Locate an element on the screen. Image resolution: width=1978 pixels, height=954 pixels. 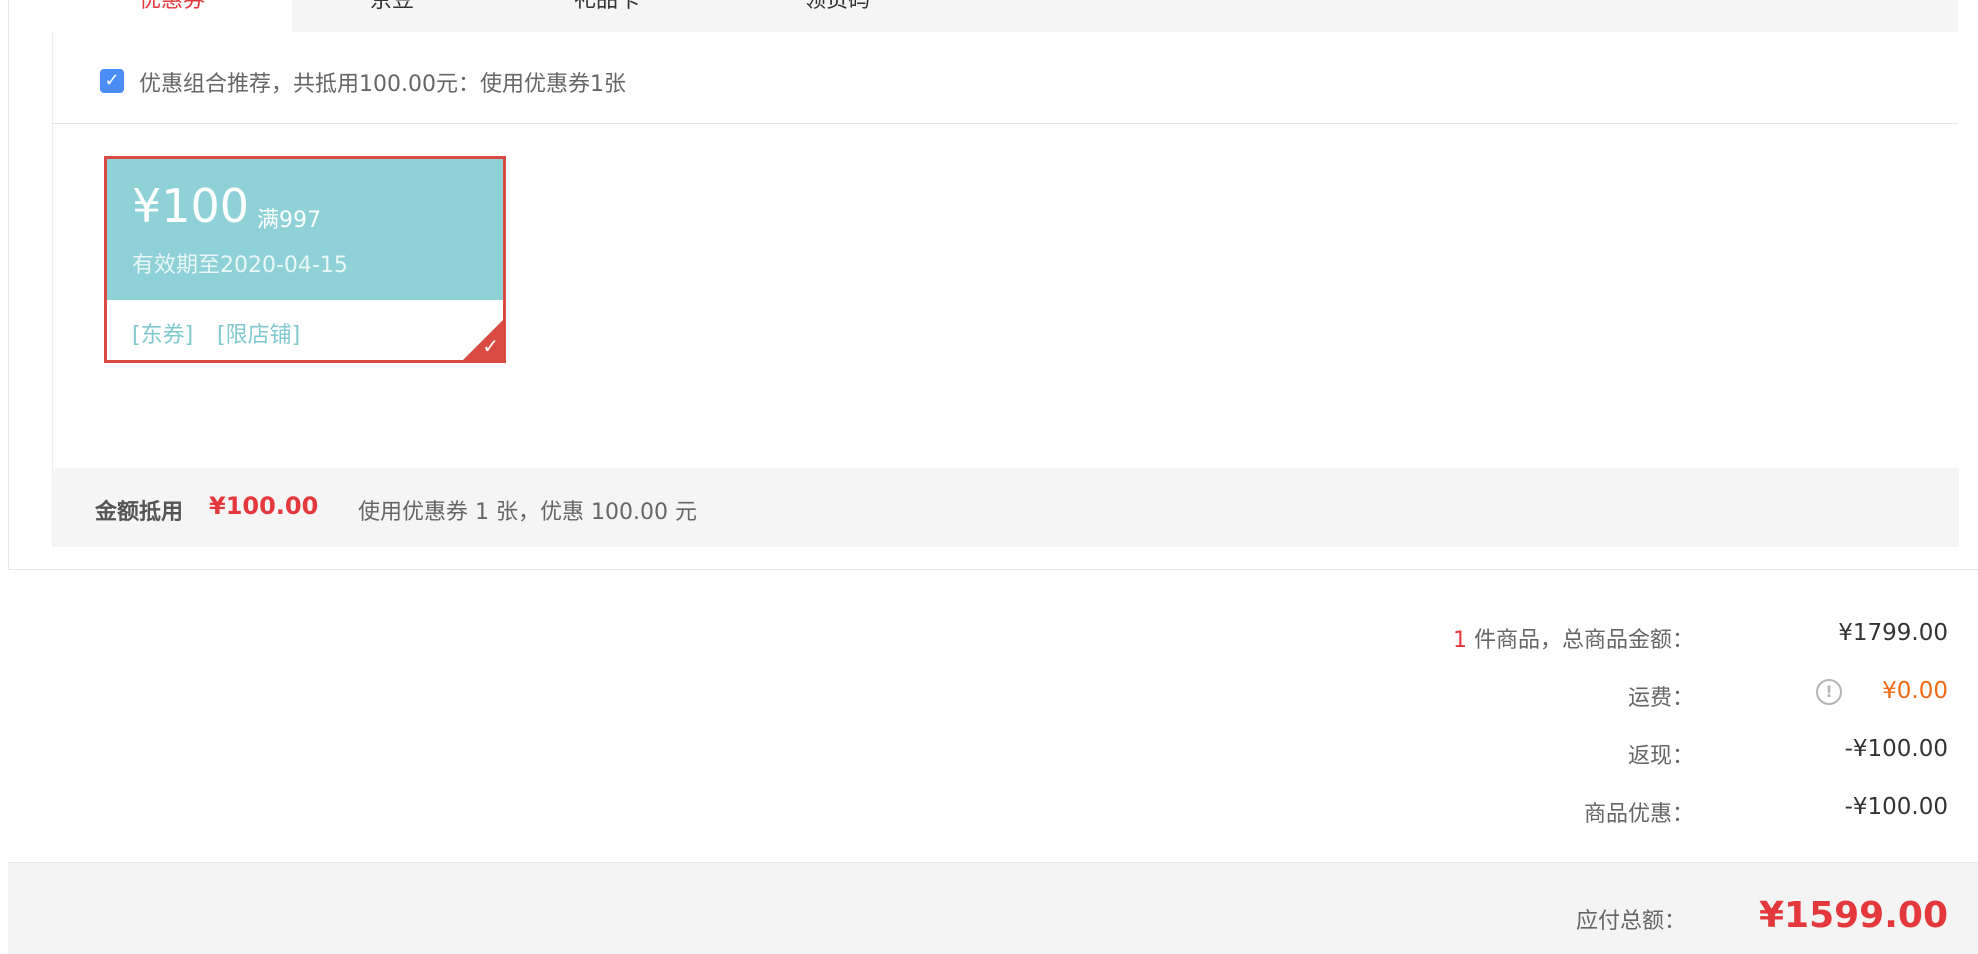
discount-tabs: 优惠券 京豆 礼品卡 领货码 is located at coordinates (1005, 16).